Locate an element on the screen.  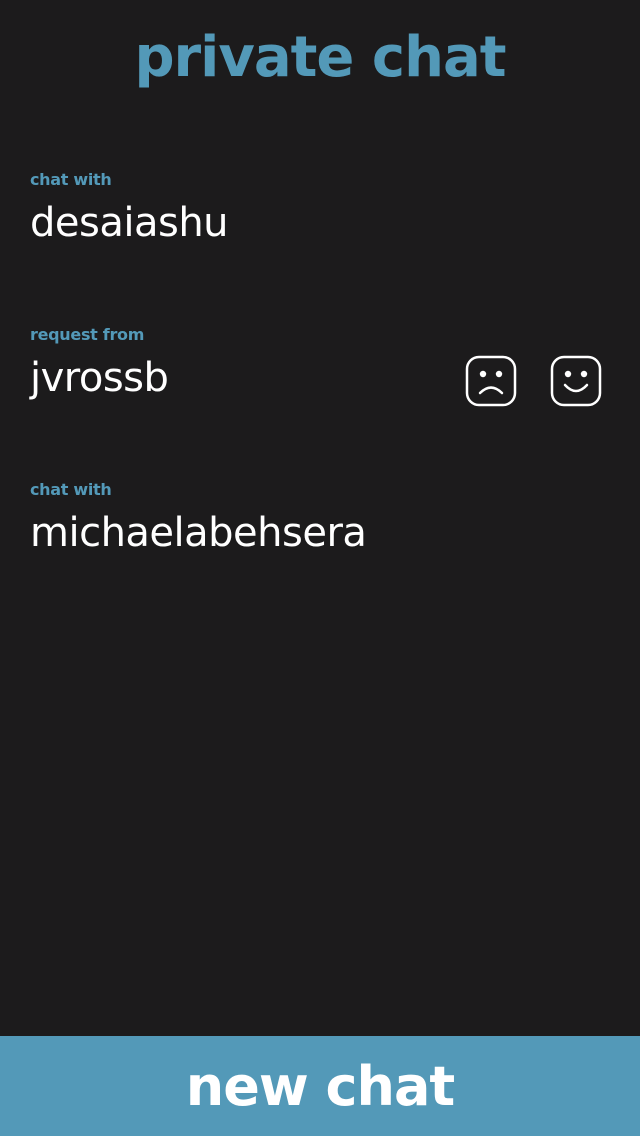
frown-face-icon is located at coordinates (491, 381).